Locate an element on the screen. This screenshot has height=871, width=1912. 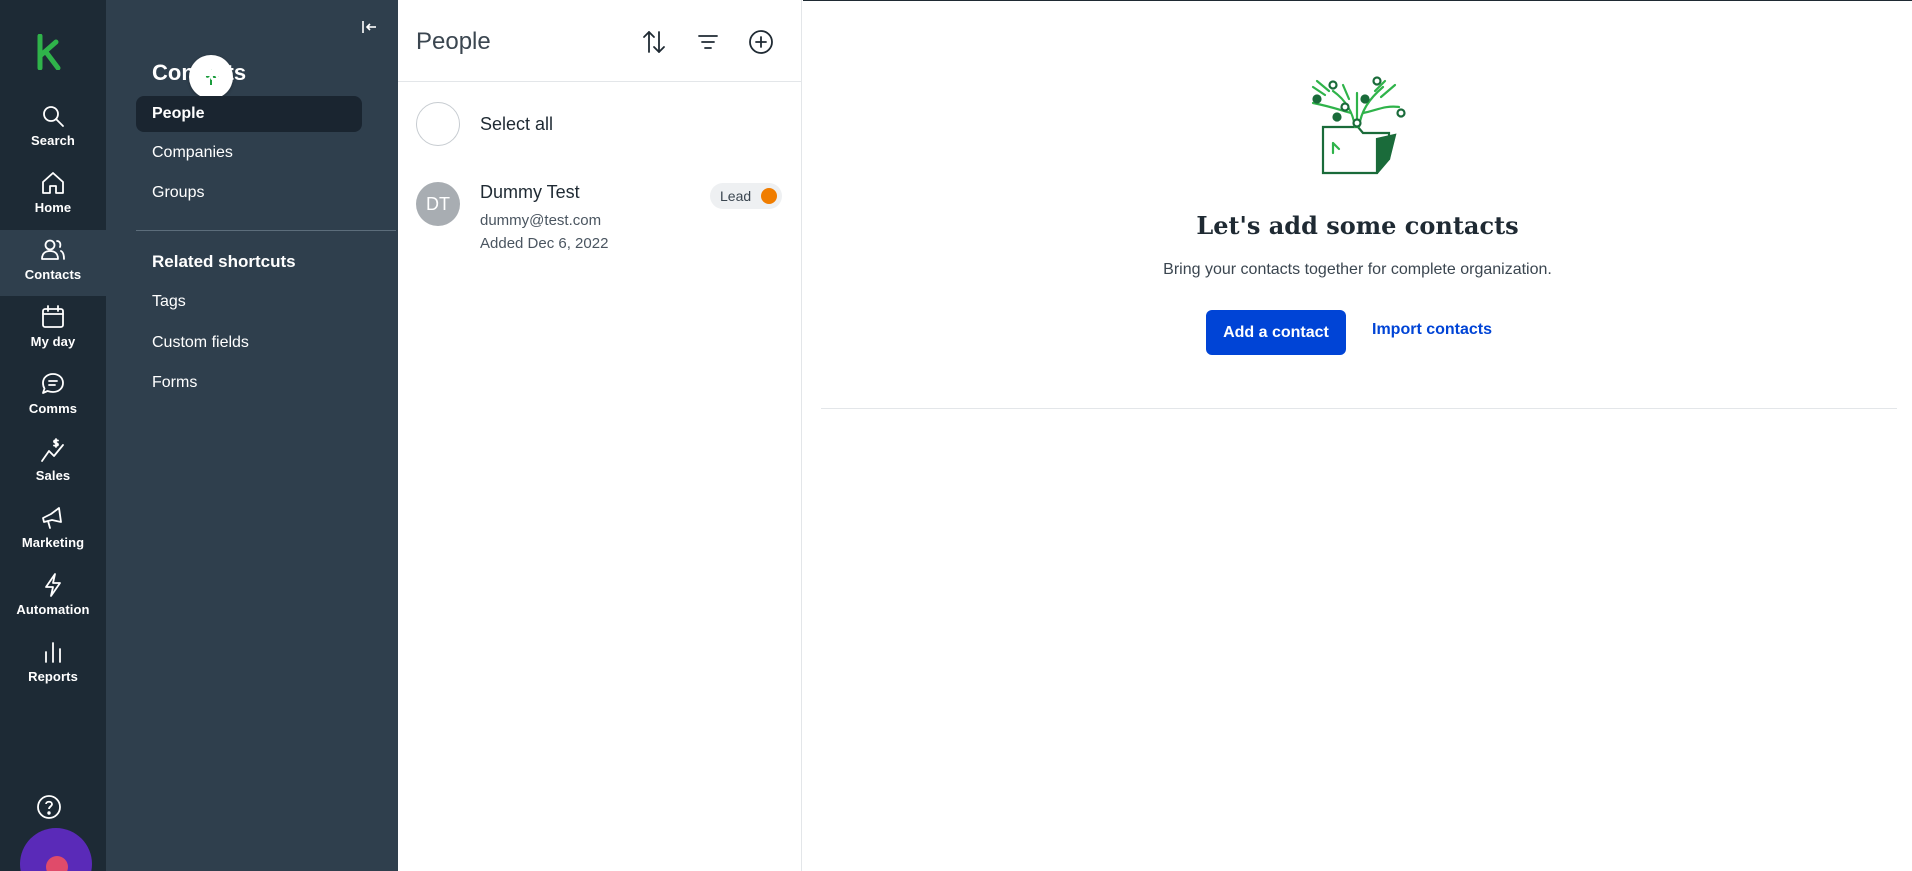
rail-item-search: Search is located at coordinates (53, 129).